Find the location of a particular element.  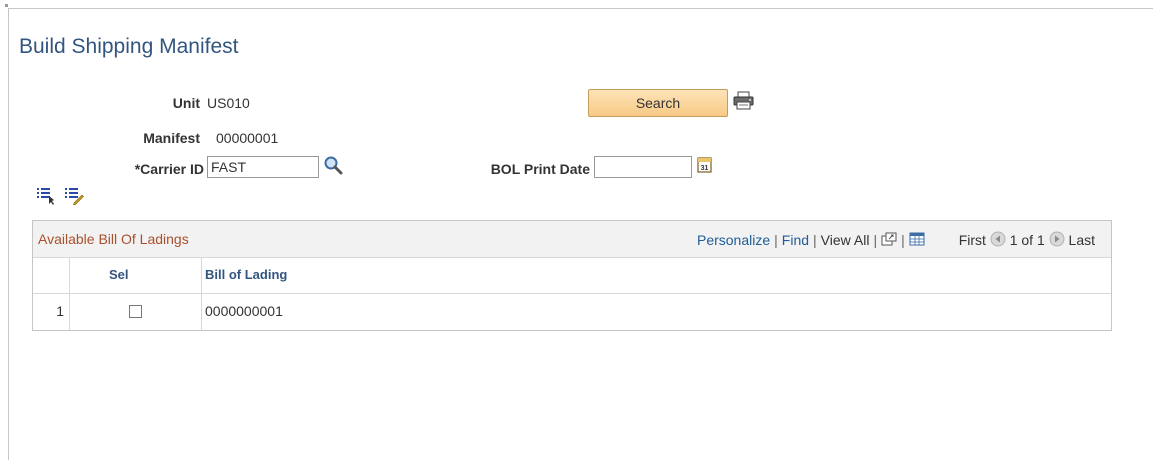

row-number: 1 is located at coordinates (60, 311).